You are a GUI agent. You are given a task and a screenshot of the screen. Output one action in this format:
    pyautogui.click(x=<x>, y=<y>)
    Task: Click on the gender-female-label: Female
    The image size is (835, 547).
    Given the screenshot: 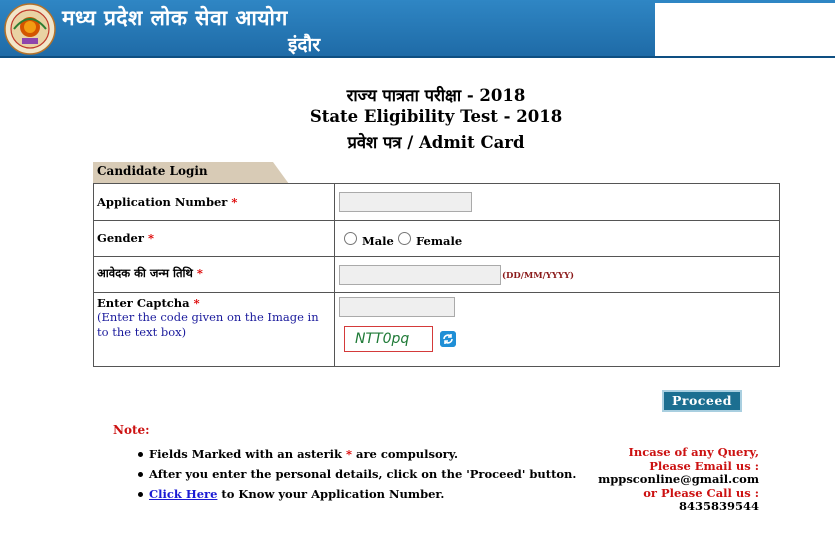 What is the action you would take?
    pyautogui.click(x=439, y=241)
    